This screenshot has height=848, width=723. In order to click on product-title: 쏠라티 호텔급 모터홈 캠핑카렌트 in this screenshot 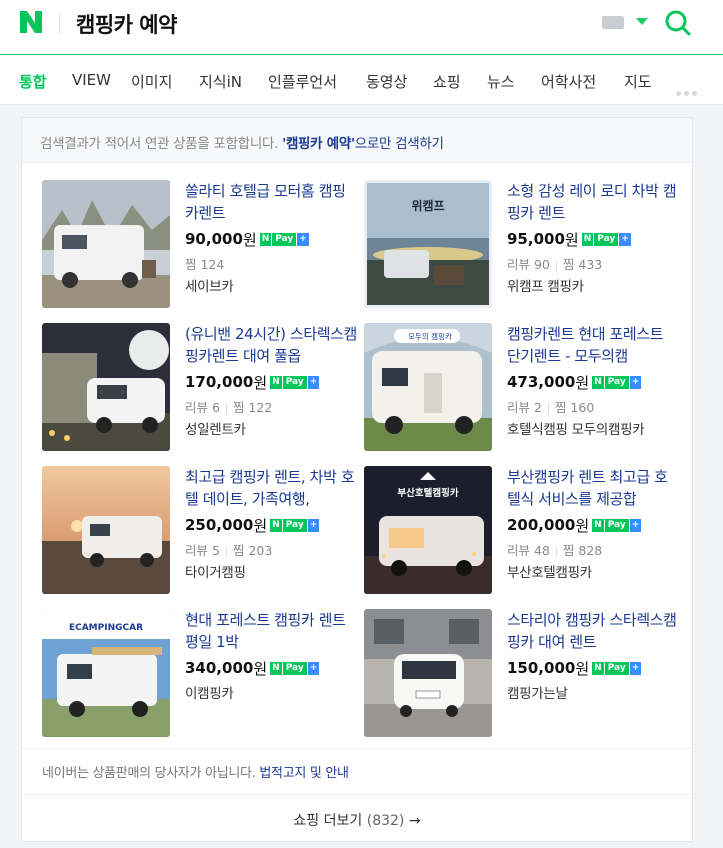, I will do `click(271, 202)`.